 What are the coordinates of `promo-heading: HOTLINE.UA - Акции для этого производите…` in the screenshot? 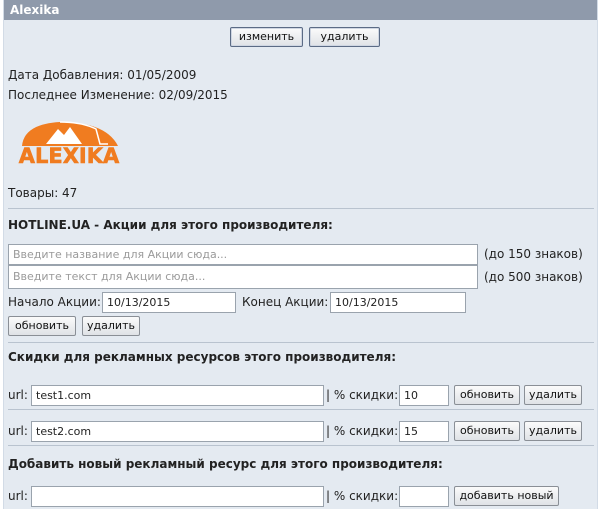 It's located at (170, 225).